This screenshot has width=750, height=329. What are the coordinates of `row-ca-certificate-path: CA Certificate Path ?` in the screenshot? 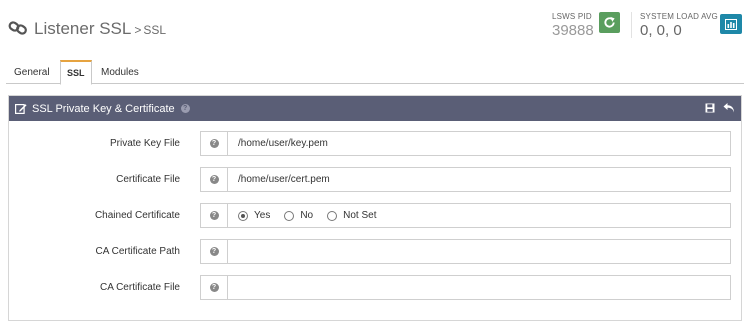 It's located at (375, 251).